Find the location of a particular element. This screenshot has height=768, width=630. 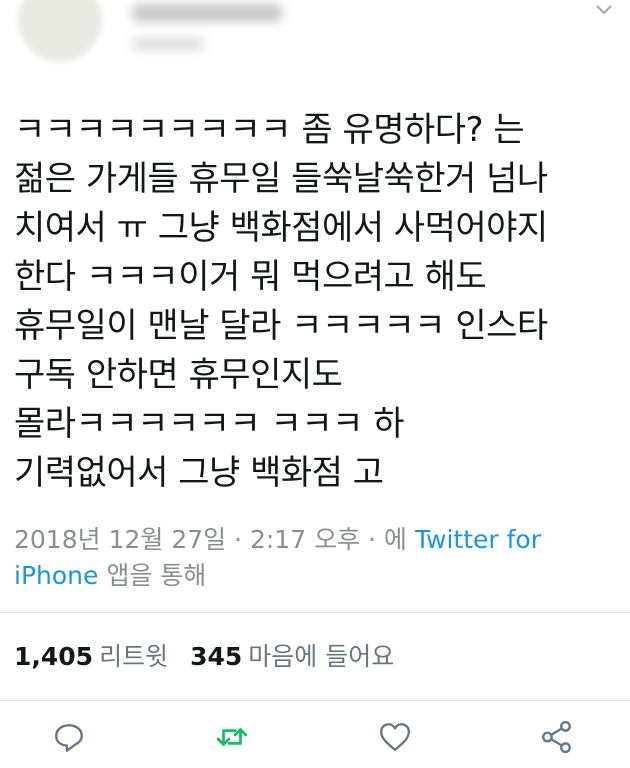

retweet-icon is located at coordinates (232, 737).